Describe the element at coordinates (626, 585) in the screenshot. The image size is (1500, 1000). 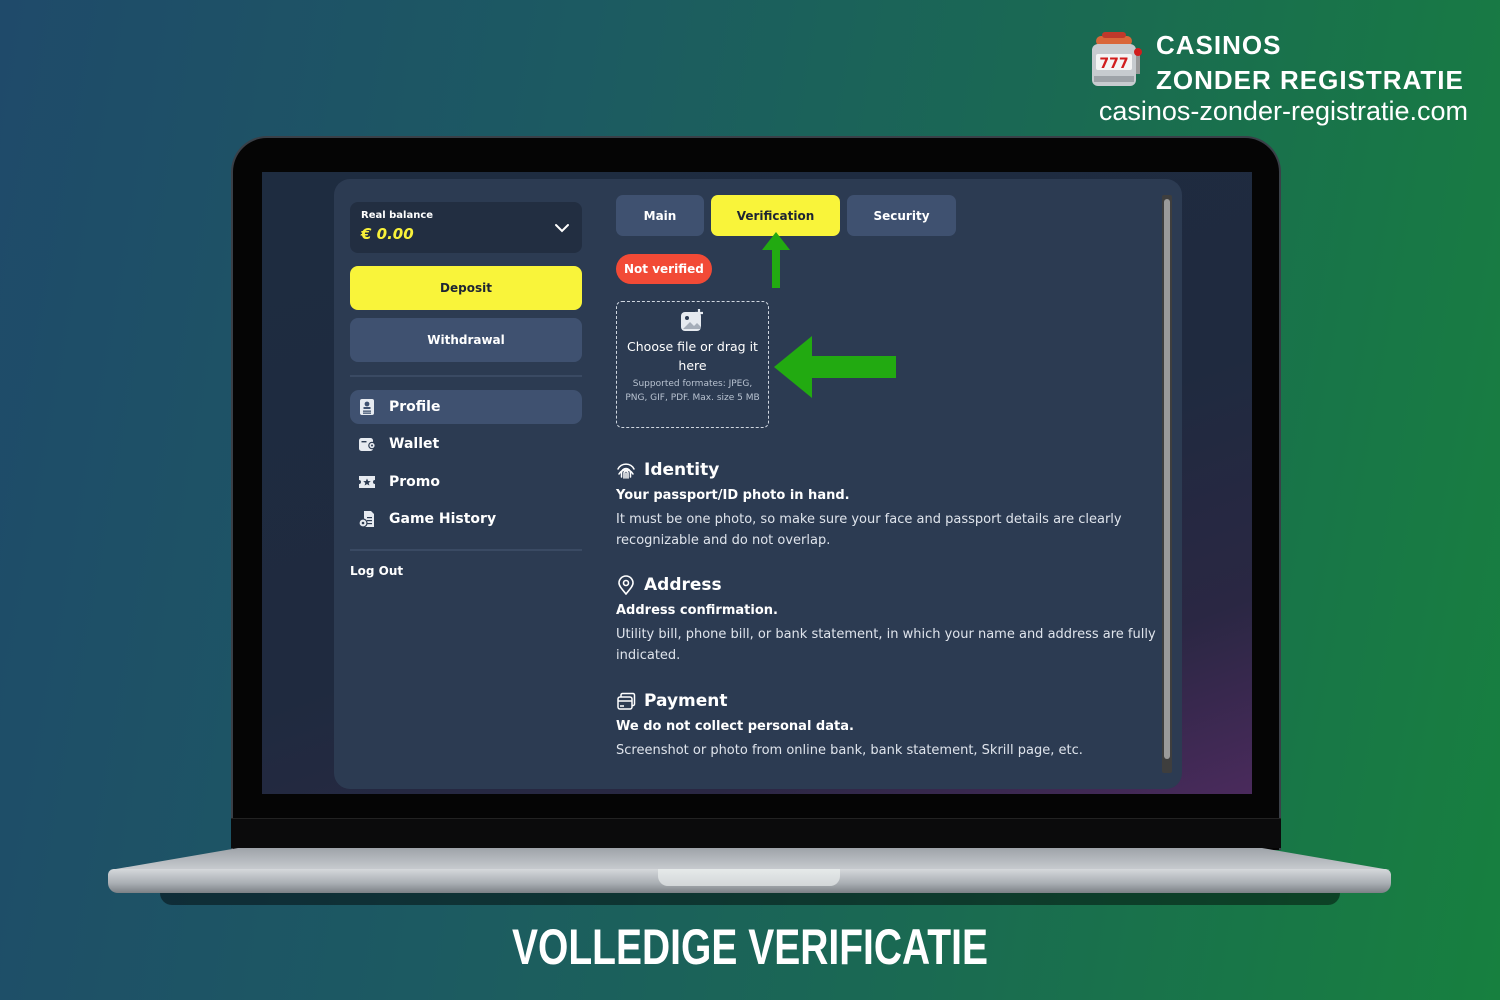
I see `location-pin-icon` at that location.